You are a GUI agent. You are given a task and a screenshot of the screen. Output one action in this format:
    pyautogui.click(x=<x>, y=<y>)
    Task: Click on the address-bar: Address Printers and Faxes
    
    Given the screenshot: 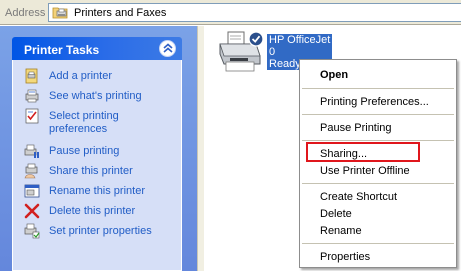 What is the action you would take?
    pyautogui.click(x=230, y=12)
    